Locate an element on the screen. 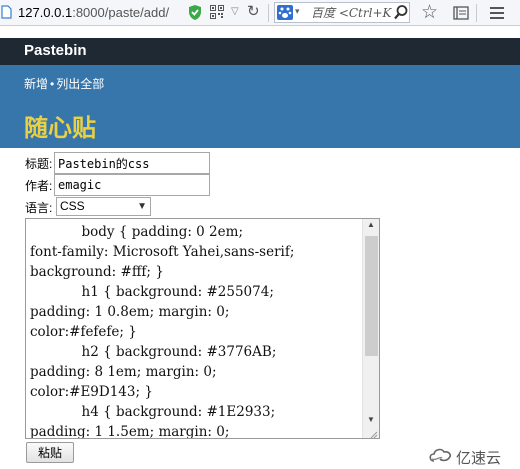  browser-toolbar: 127.0.0.1:8000/paste/add/ ▽ ↻ ▾ ☆ is located at coordinates (260, 13).